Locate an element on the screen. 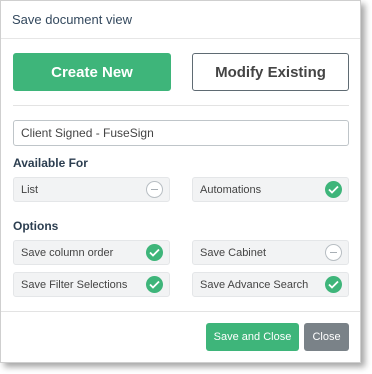 The width and height of the screenshot is (372, 374). option-save-cabinet-label: Save Cabinet is located at coordinates (233, 252).